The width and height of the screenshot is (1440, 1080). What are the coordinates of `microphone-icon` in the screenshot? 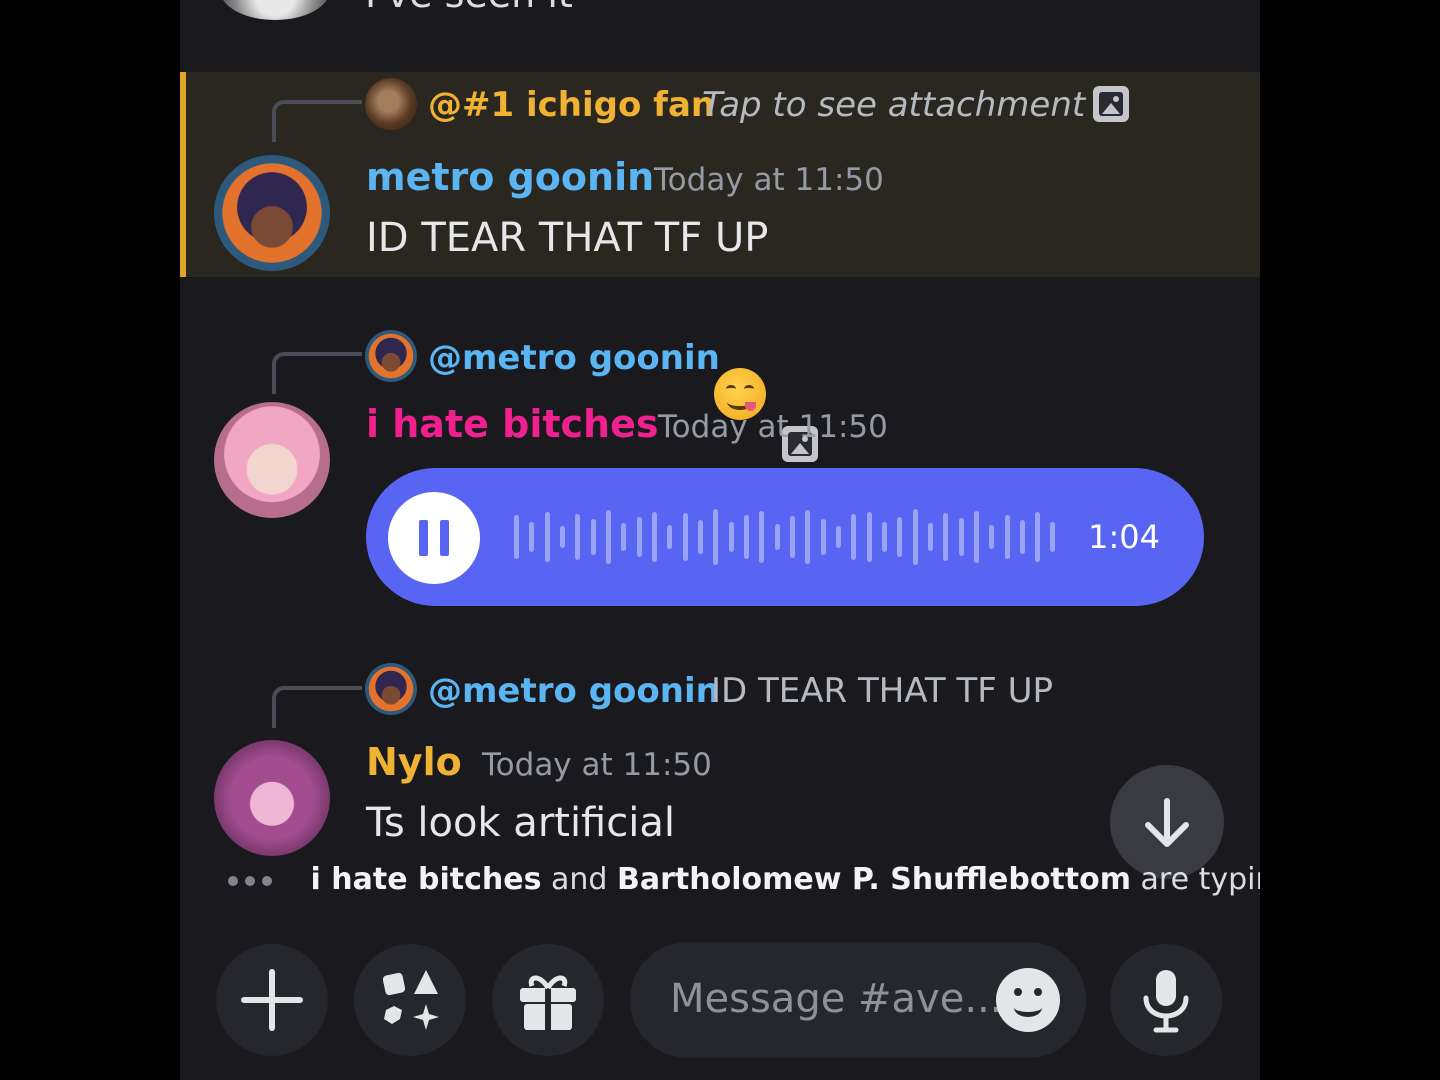 It's located at (1166, 1001).